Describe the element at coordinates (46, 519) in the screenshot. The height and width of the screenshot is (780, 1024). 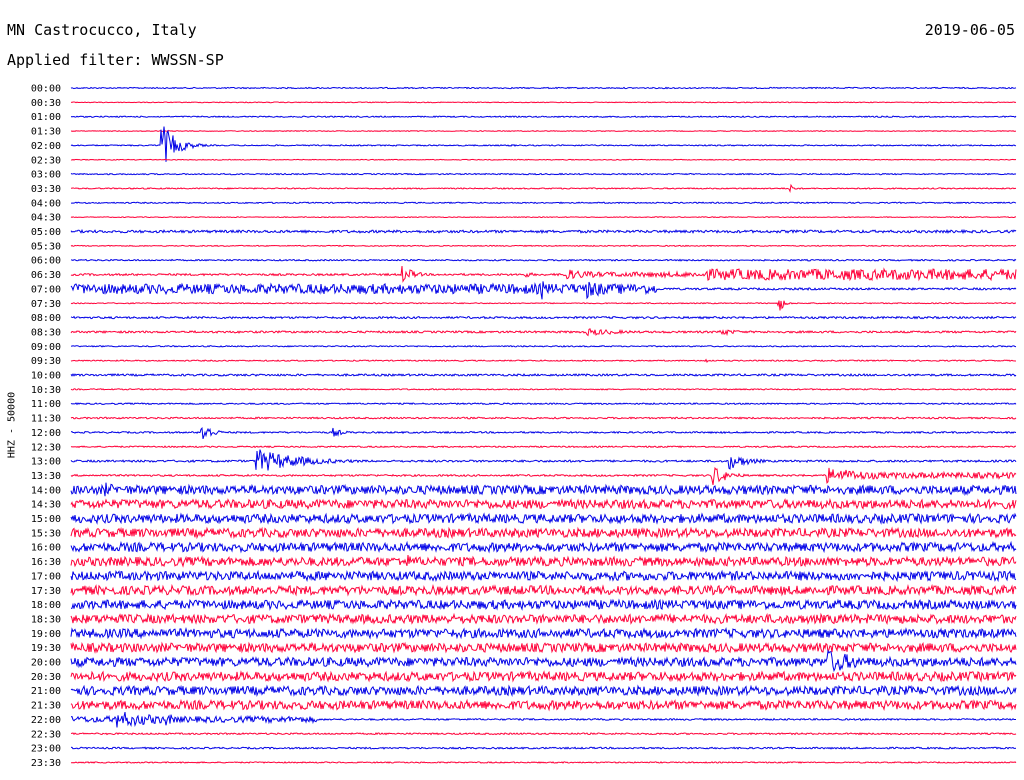
I see `time-label: 15:00` at that location.